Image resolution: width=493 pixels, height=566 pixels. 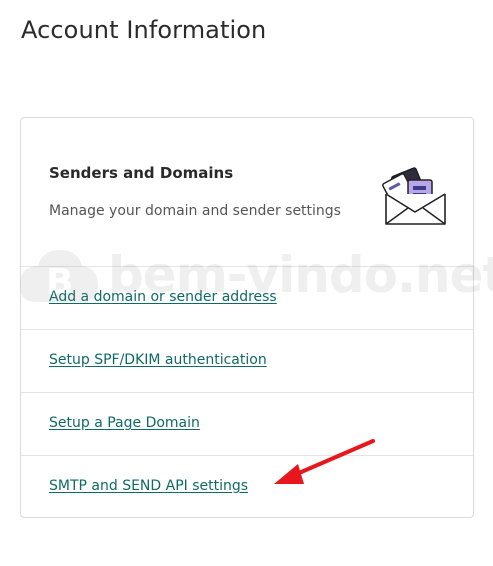 I want to click on card-title: Senders and Domains, so click(x=141, y=173).